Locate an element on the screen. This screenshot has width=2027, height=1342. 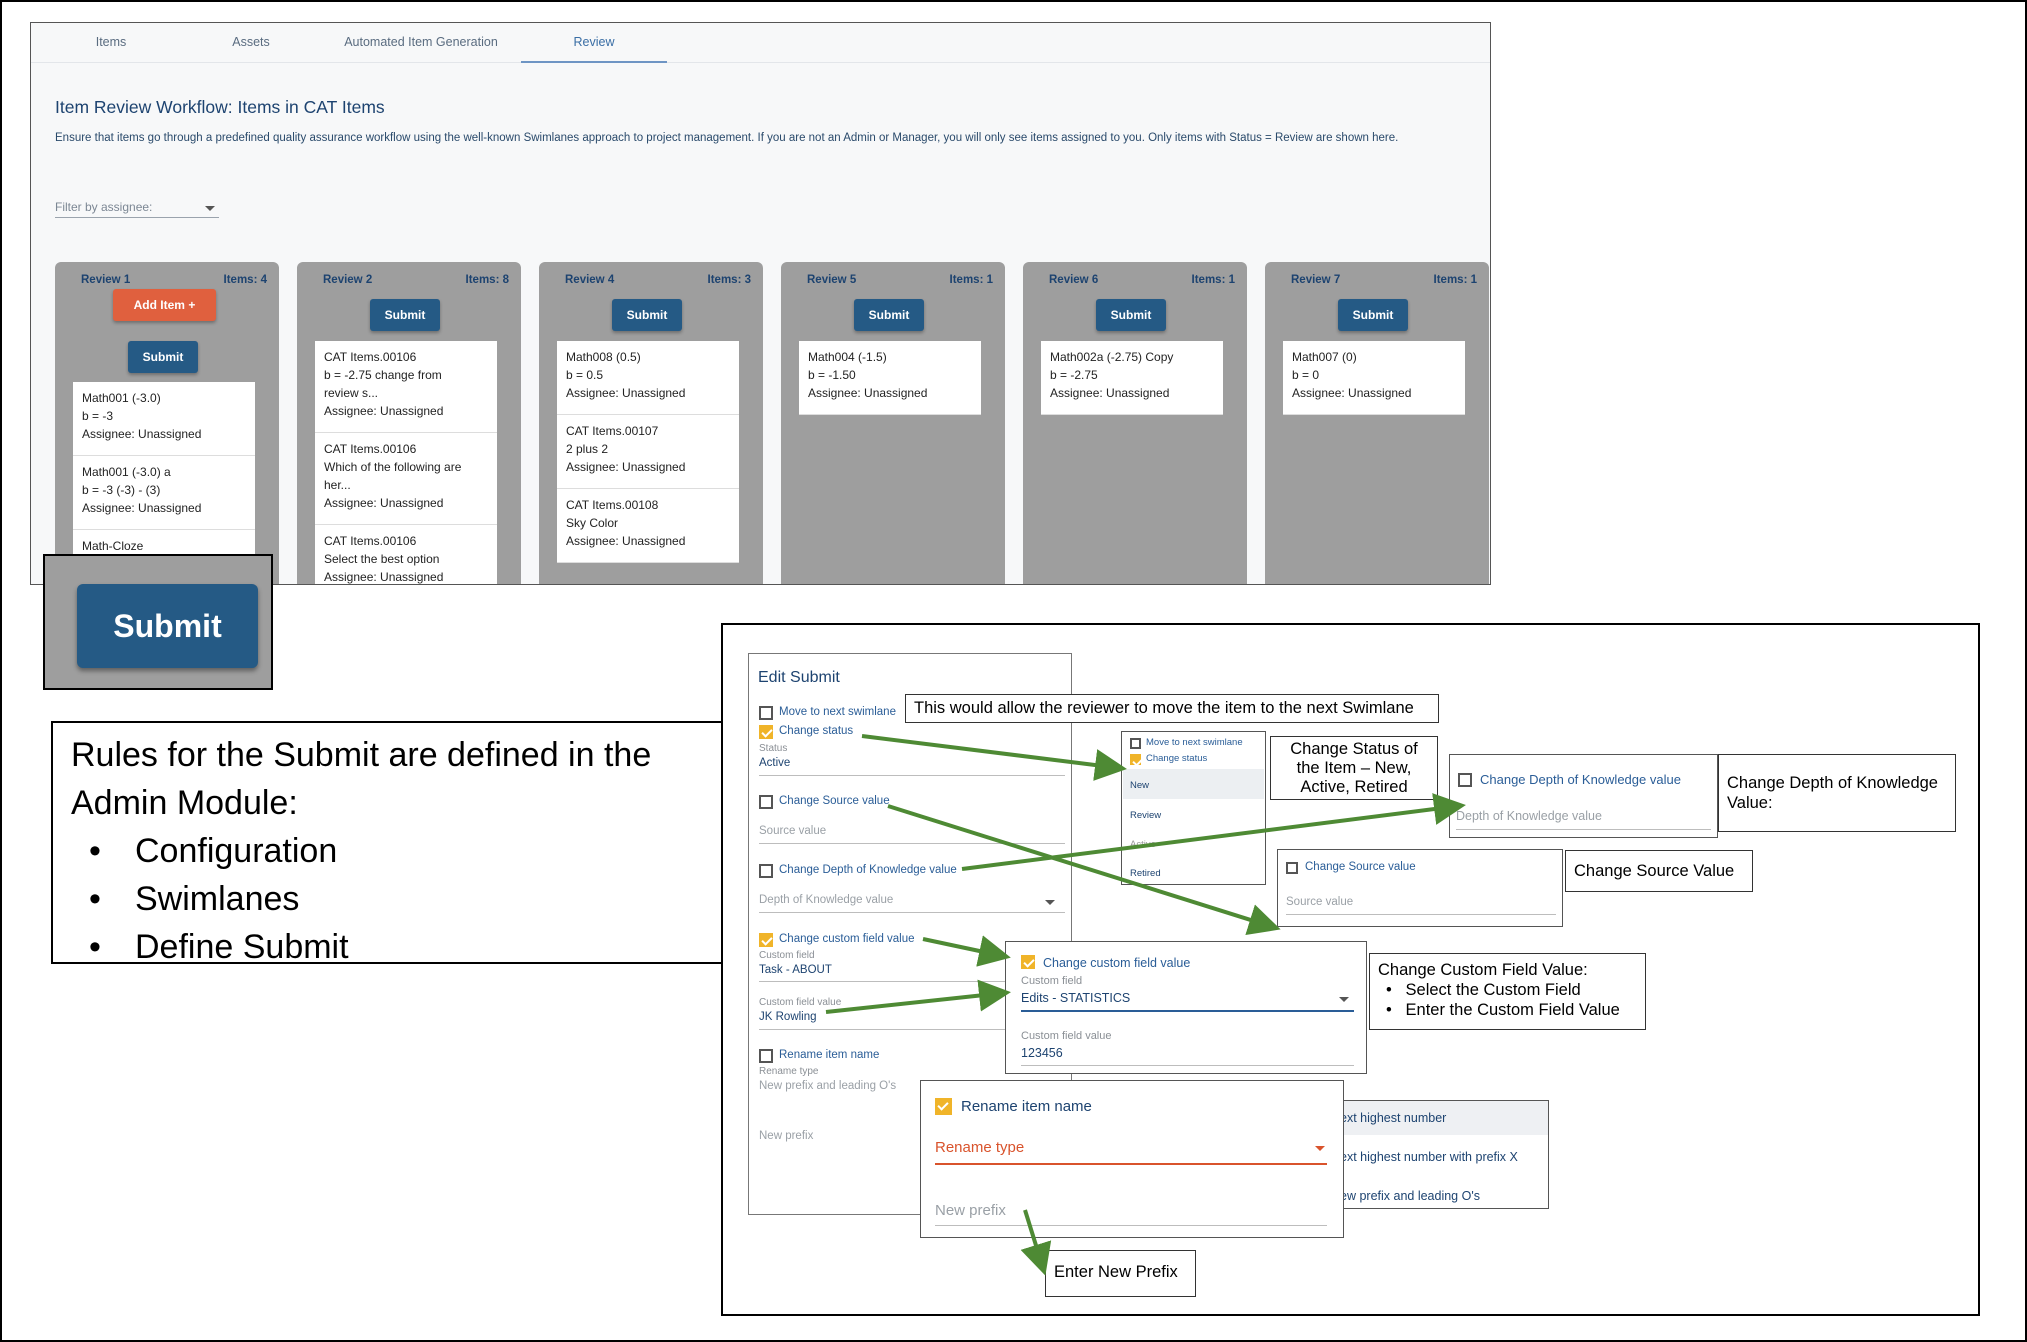
source-popup: Change Source value Source value is located at coordinates (1420, 888).